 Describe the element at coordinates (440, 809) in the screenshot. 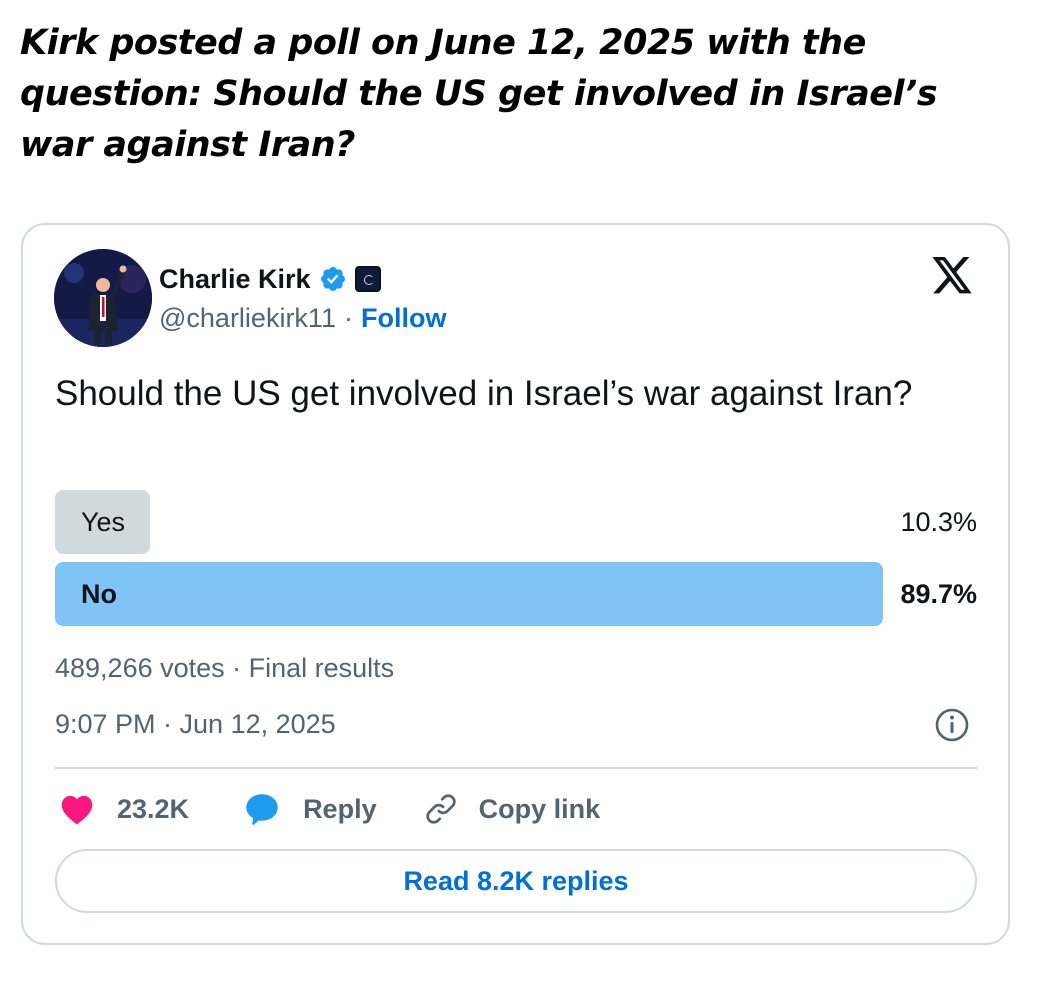

I see `link-icon` at that location.